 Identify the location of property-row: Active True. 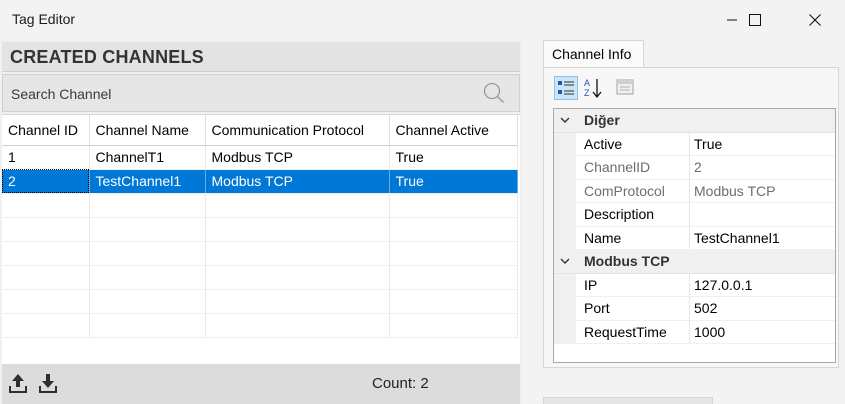
(694, 144).